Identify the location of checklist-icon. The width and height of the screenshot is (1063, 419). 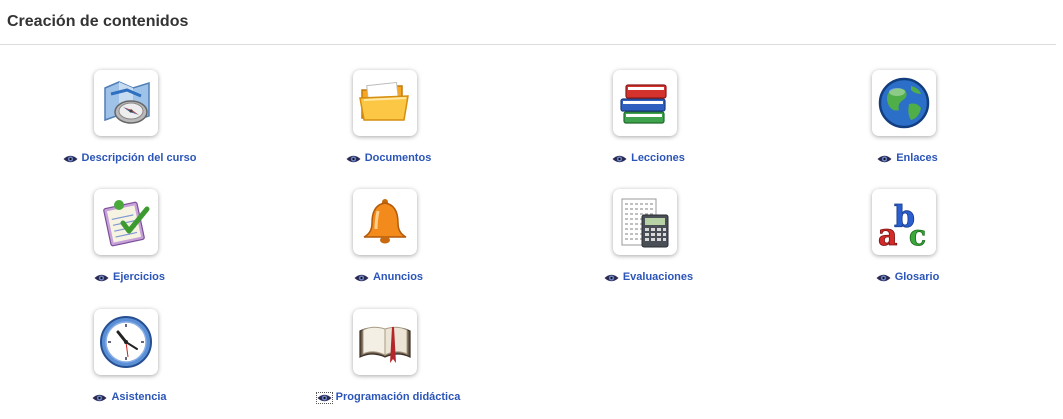
(126, 222).